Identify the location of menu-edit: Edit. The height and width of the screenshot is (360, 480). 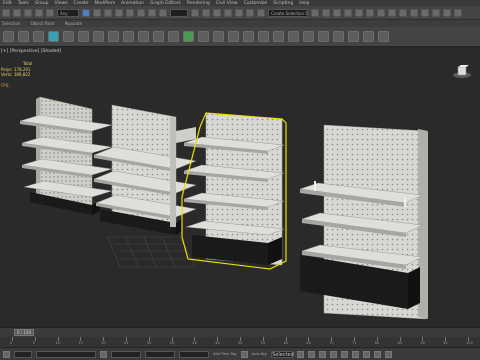
(7, 3).